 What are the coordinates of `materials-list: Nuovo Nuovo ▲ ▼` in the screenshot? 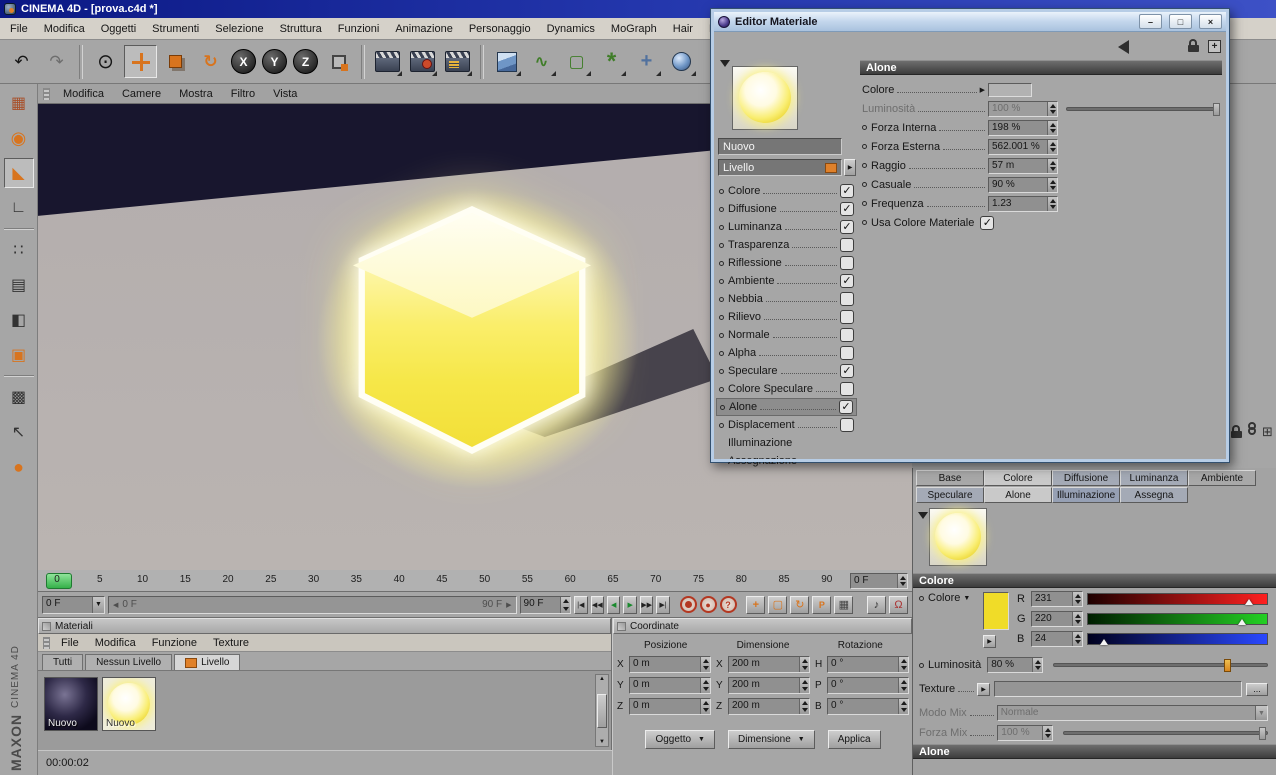 It's located at (324, 710).